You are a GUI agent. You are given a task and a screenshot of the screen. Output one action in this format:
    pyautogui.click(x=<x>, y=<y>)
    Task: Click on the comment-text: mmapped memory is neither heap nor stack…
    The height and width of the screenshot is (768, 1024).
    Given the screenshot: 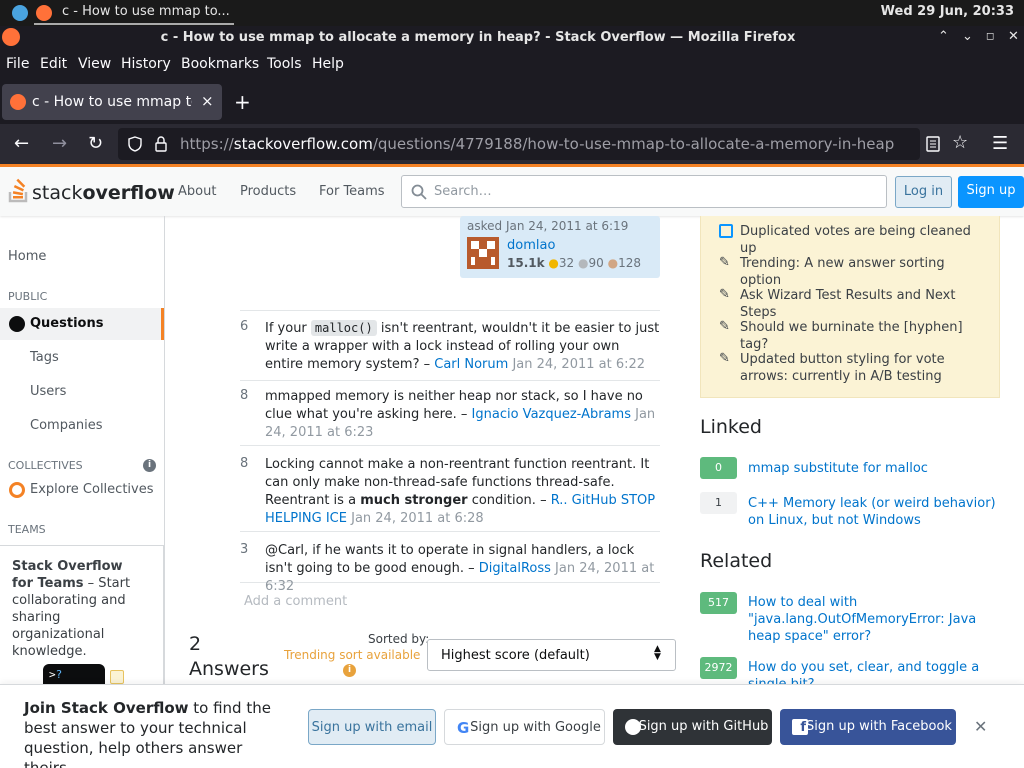 What is the action you would take?
    pyautogui.click(x=460, y=414)
    